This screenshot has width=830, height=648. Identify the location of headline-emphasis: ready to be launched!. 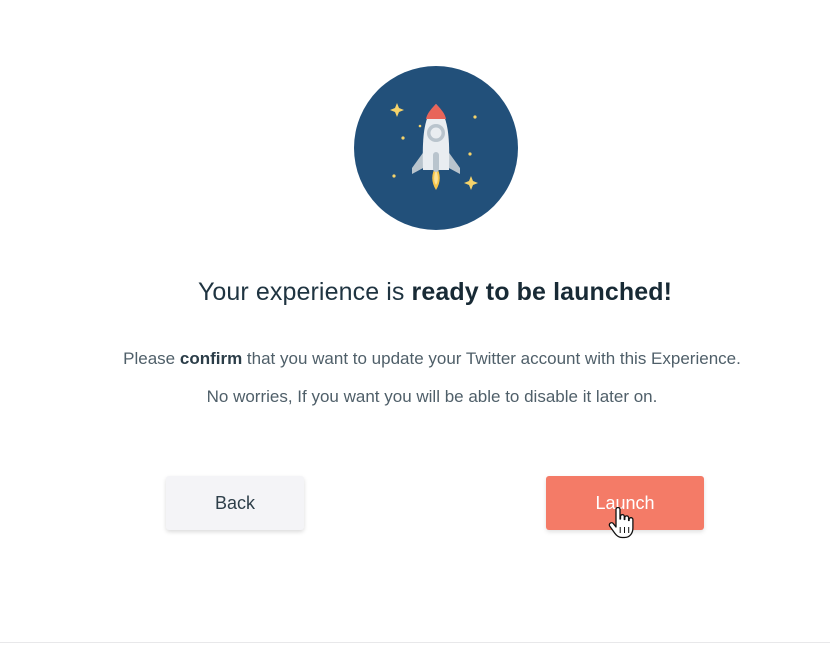
(542, 292).